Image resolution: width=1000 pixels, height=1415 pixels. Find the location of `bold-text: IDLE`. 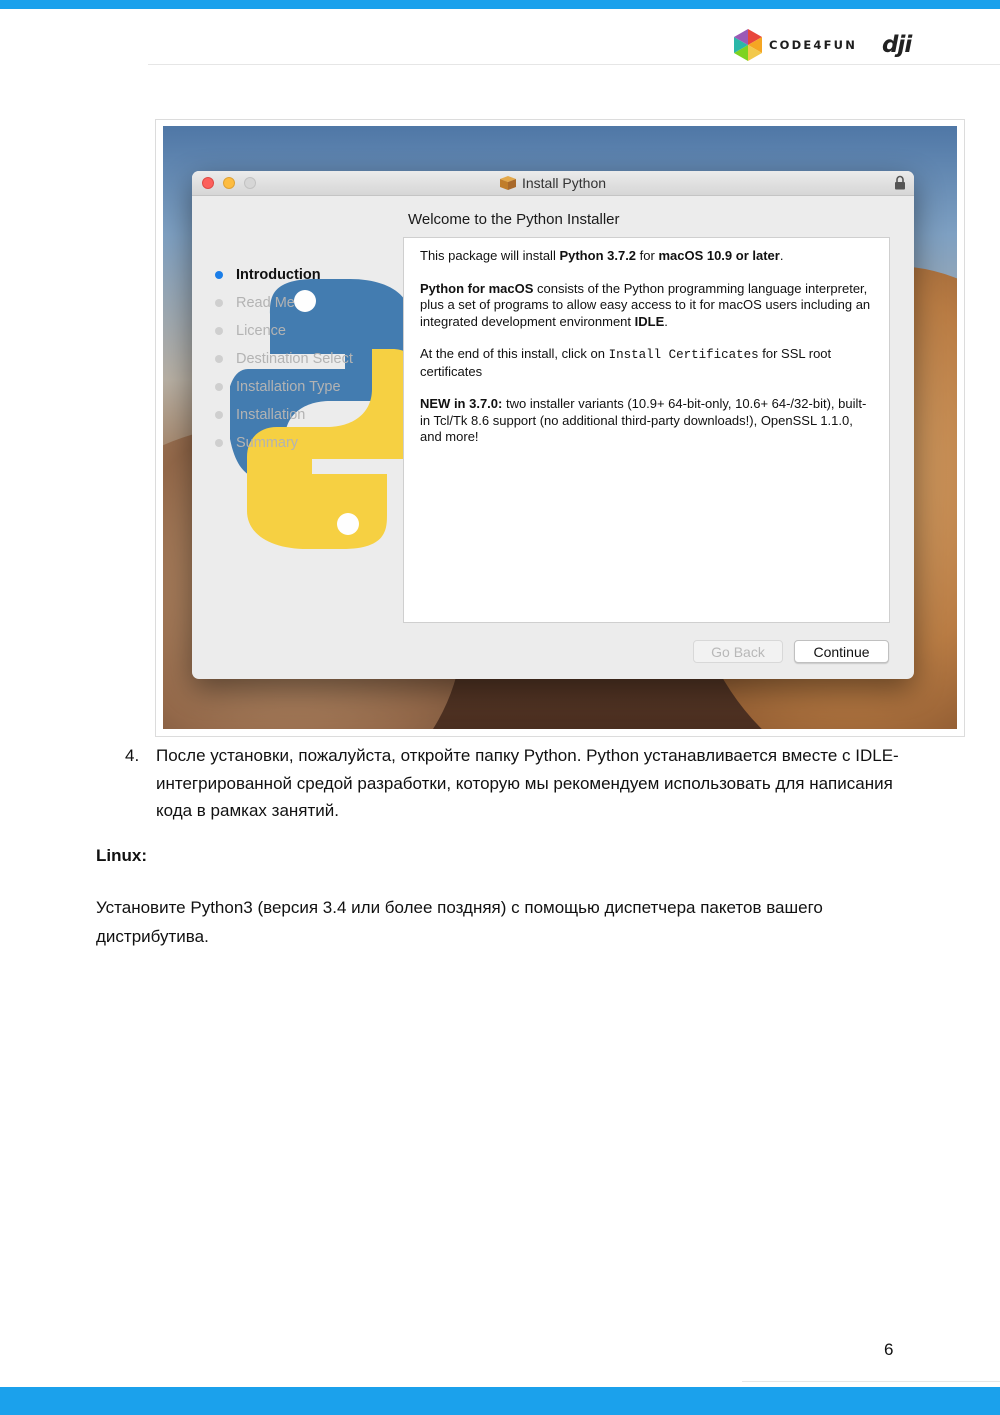

bold-text: IDLE is located at coordinates (649, 321).